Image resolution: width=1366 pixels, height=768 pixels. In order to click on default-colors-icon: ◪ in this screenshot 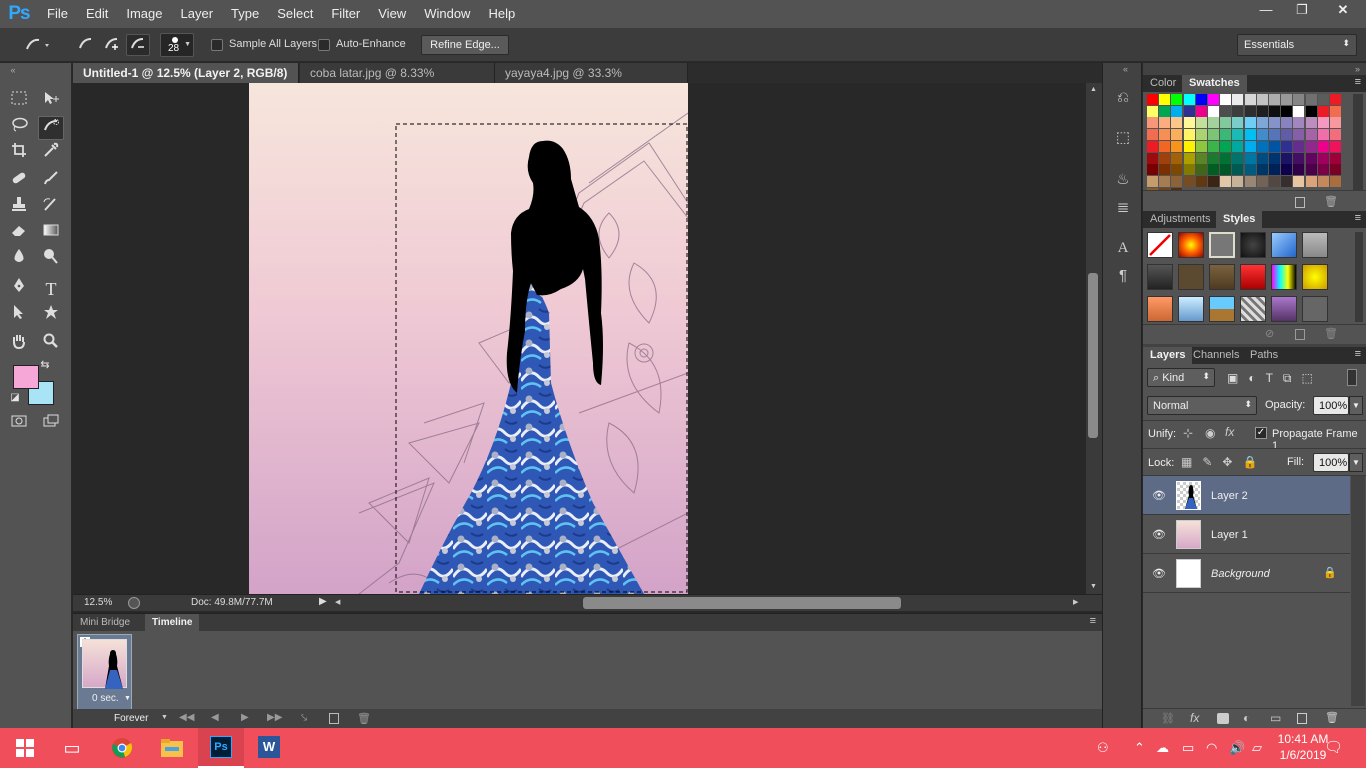, I will do `click(15, 398)`.